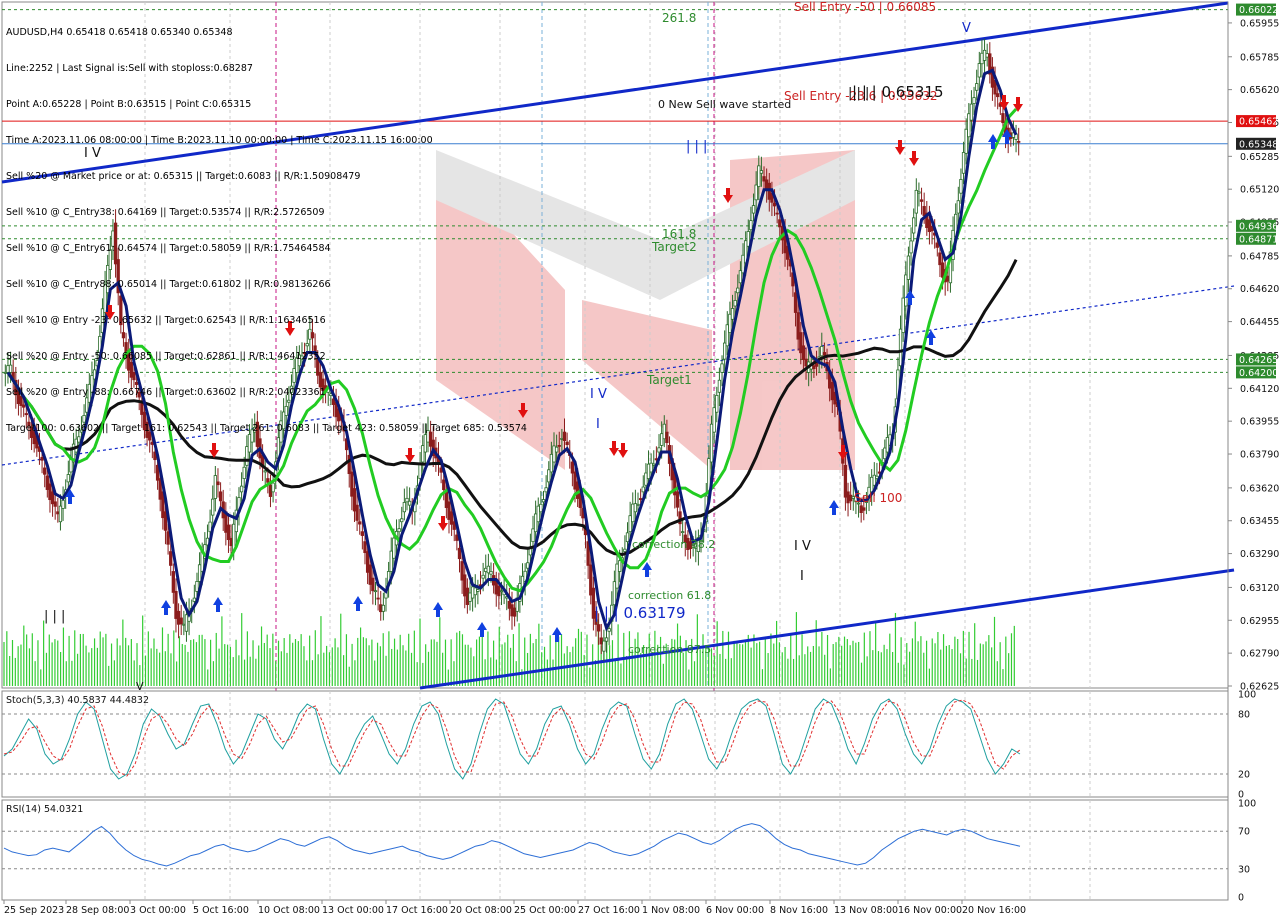  I want to click on correction-61-label: correction 61.8, so click(669, 595).